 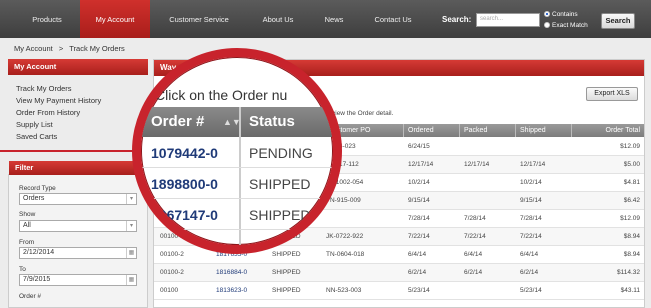 I want to click on order-number-label: Order #, so click(x=30, y=296).